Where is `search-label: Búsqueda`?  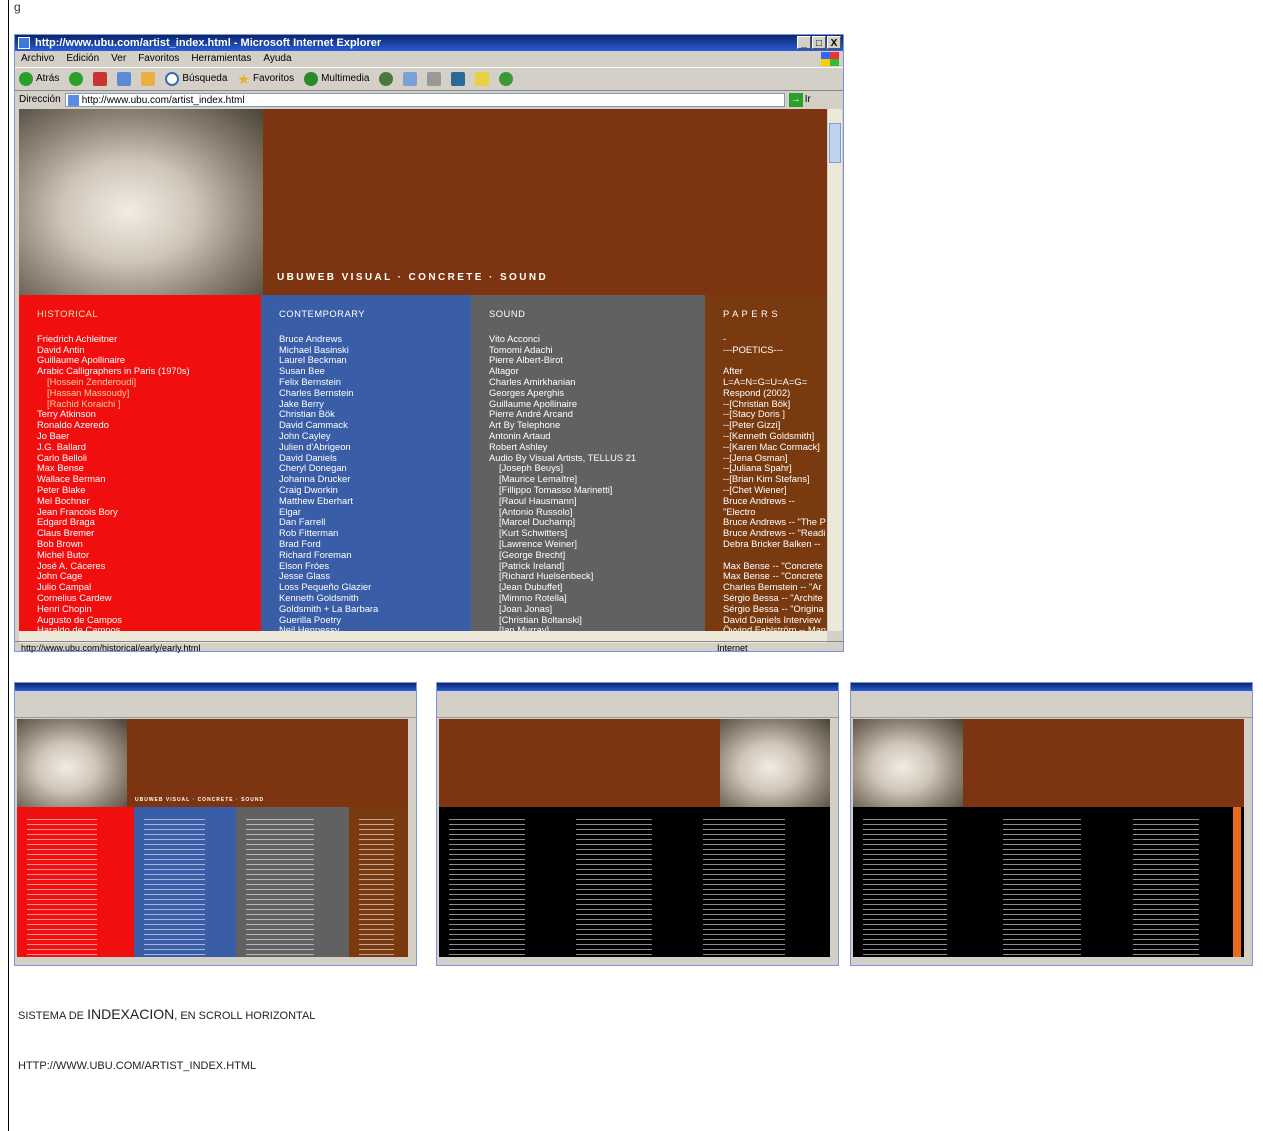 search-label: Búsqueda is located at coordinates (205, 78).